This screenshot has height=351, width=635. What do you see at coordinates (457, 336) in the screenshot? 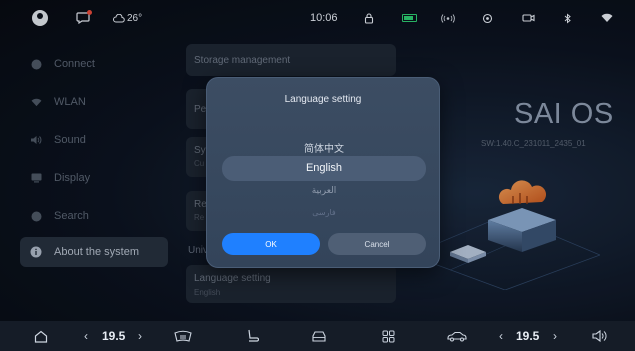
I see `vehicle-icon` at bounding box center [457, 336].